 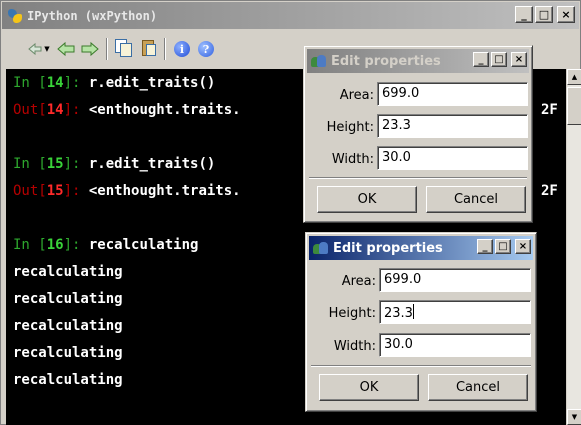 I want to click on scroll-up-button: ▲, so click(x=574, y=77).